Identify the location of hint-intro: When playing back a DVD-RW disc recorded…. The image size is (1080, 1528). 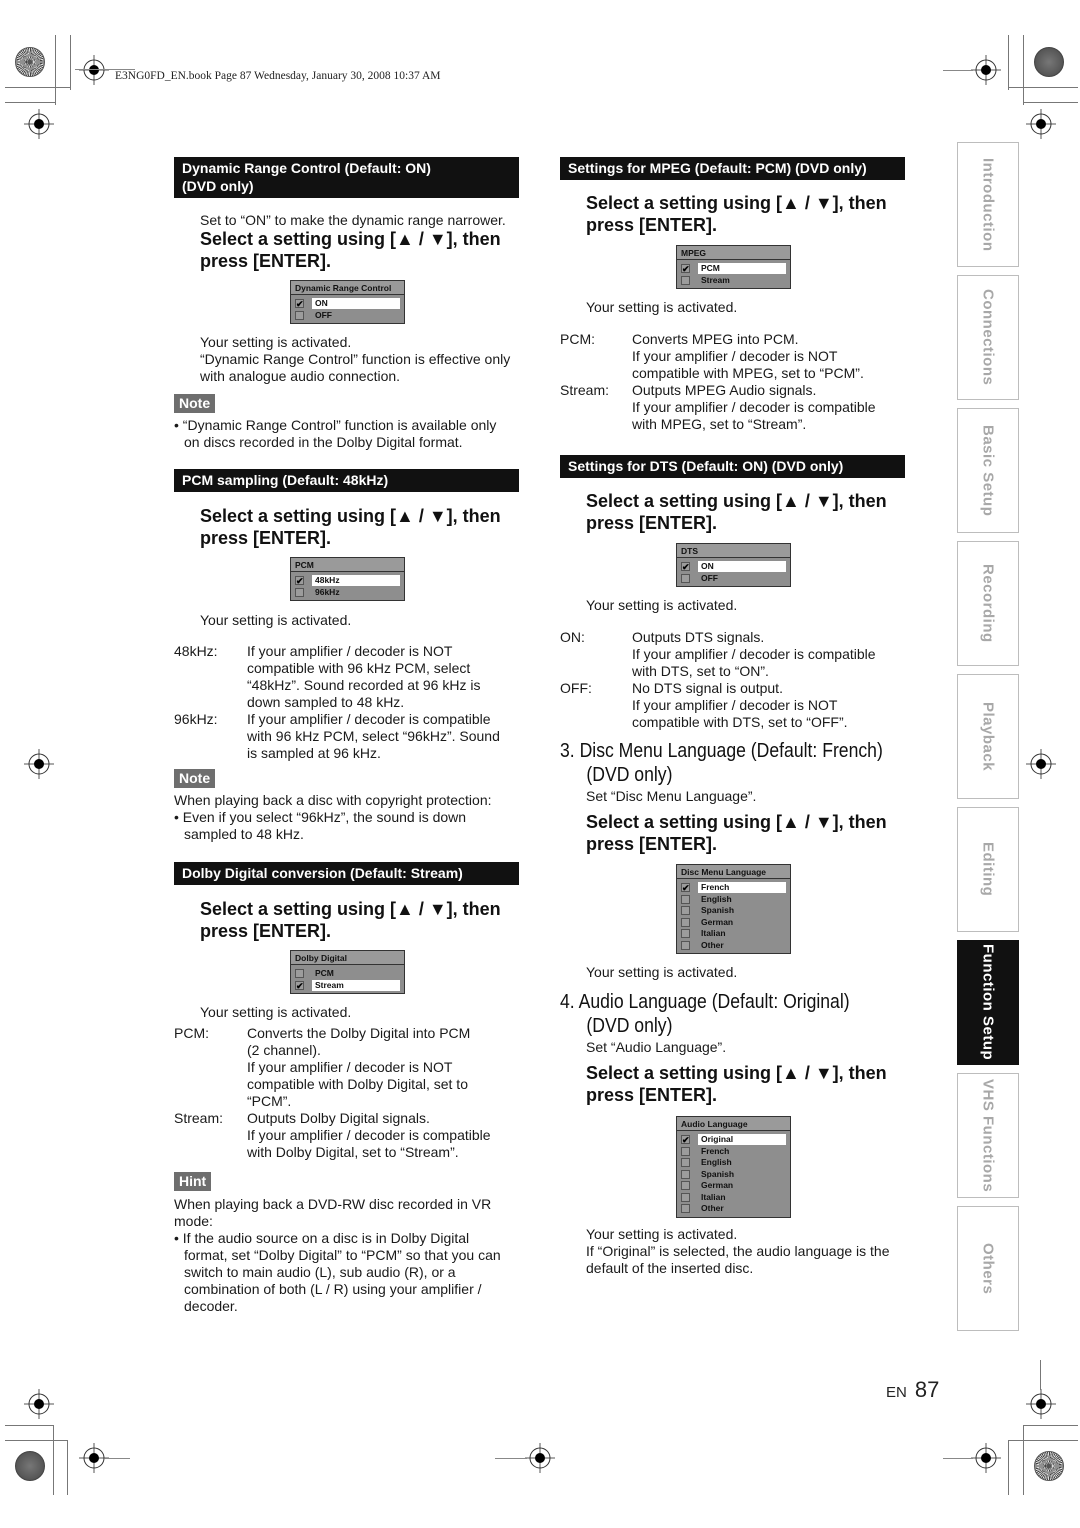
(349, 1213).